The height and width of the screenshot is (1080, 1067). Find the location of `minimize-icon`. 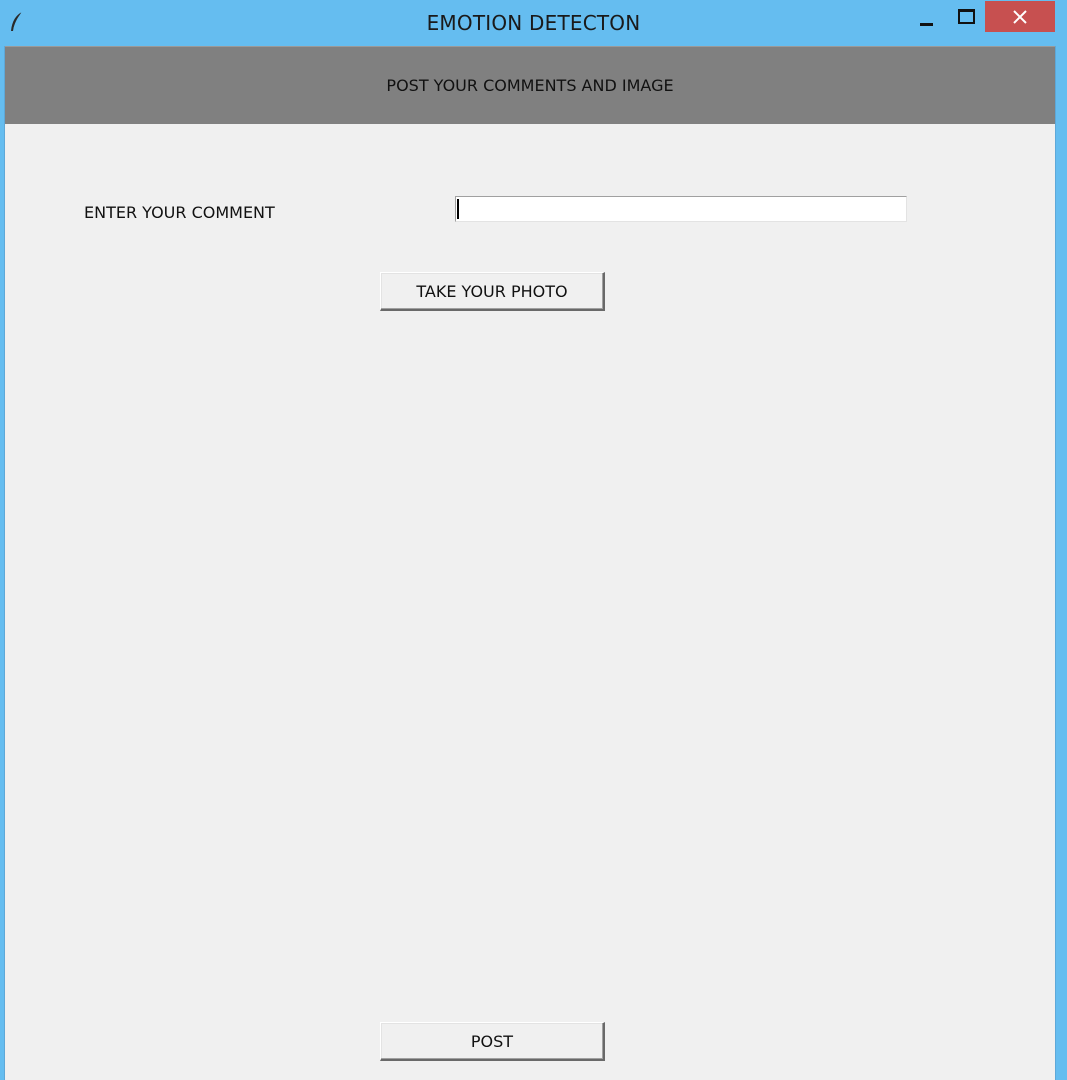

minimize-icon is located at coordinates (926, 19).